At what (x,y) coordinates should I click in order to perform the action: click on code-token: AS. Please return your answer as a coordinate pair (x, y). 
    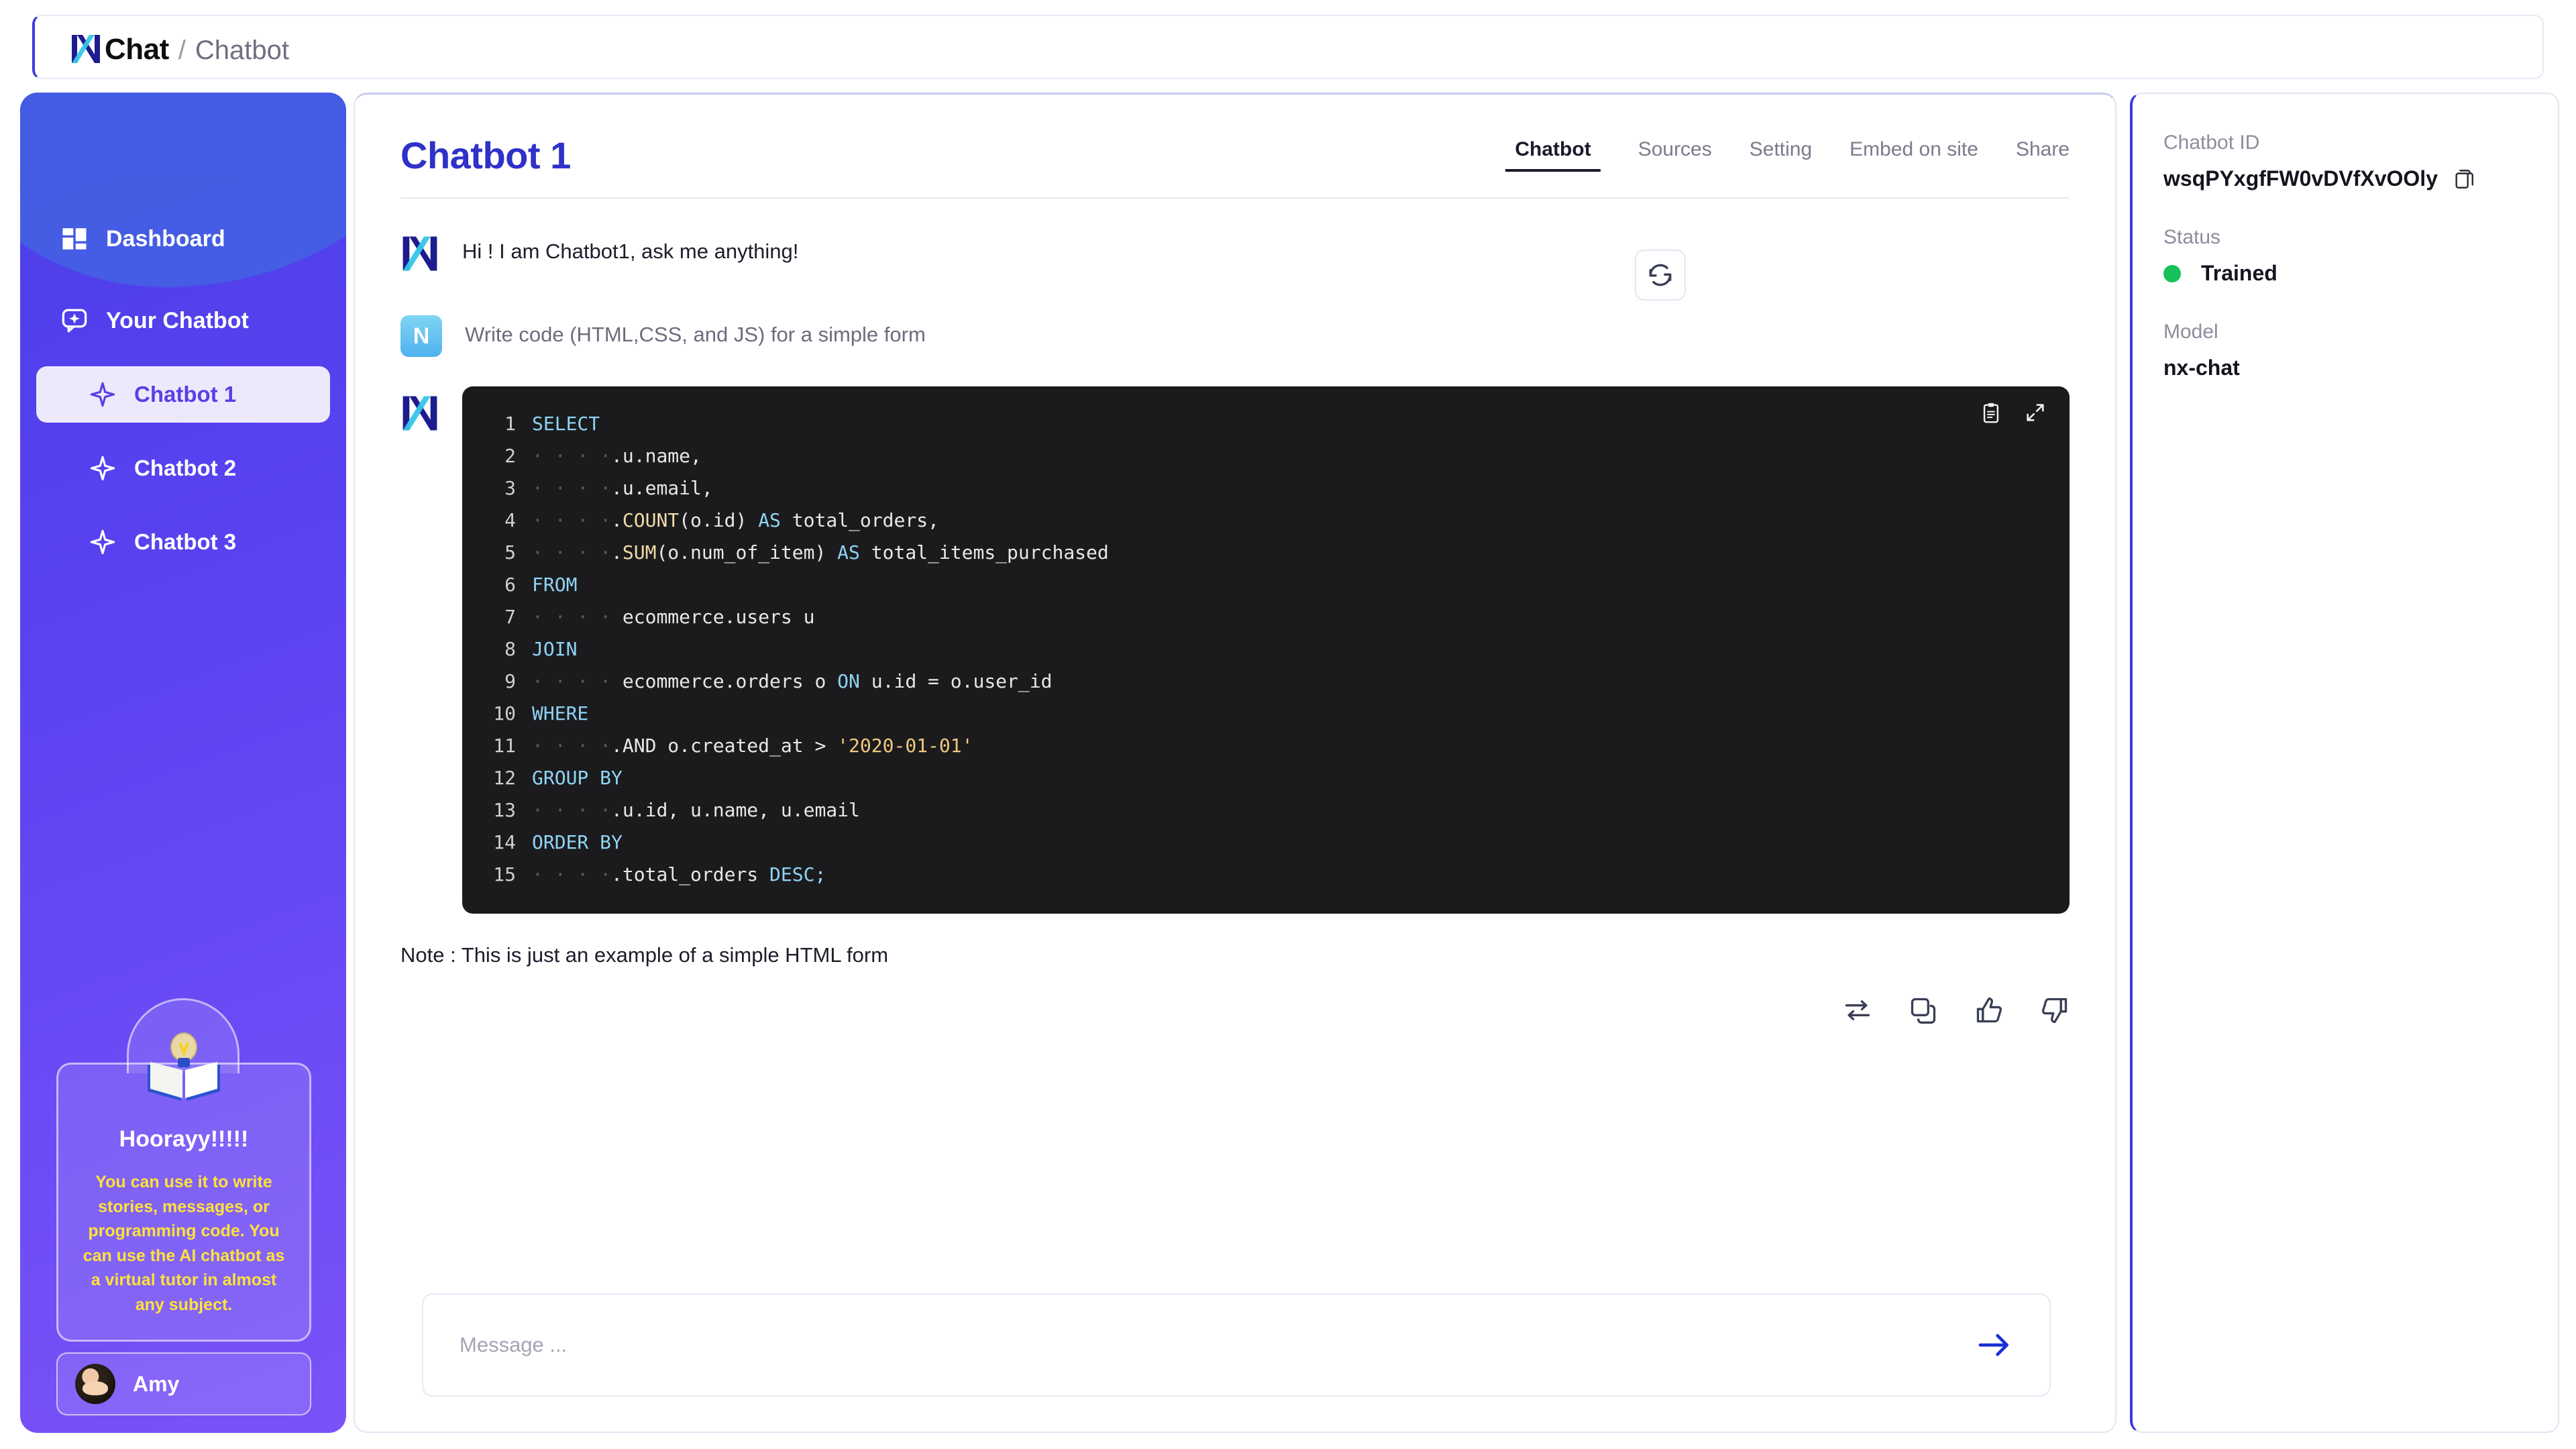
    Looking at the image, I should click on (769, 520).